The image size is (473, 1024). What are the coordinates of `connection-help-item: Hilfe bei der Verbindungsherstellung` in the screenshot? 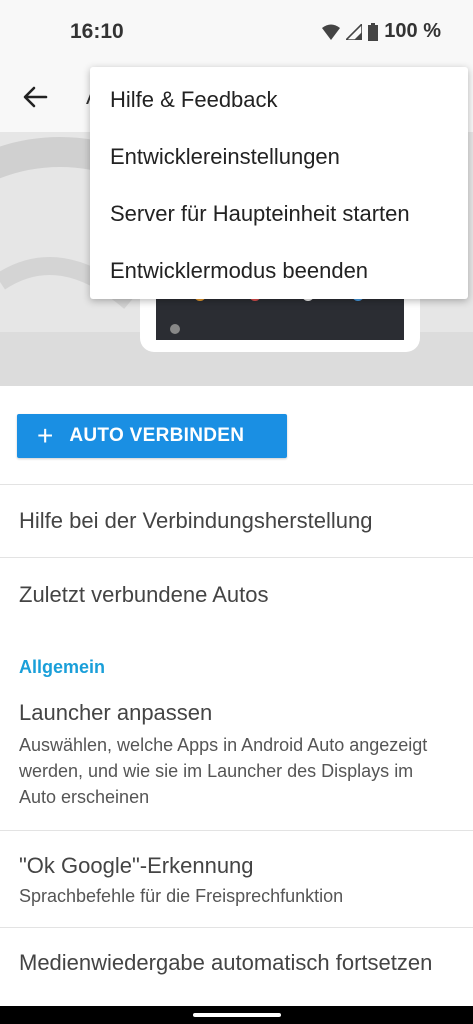 It's located at (236, 520).